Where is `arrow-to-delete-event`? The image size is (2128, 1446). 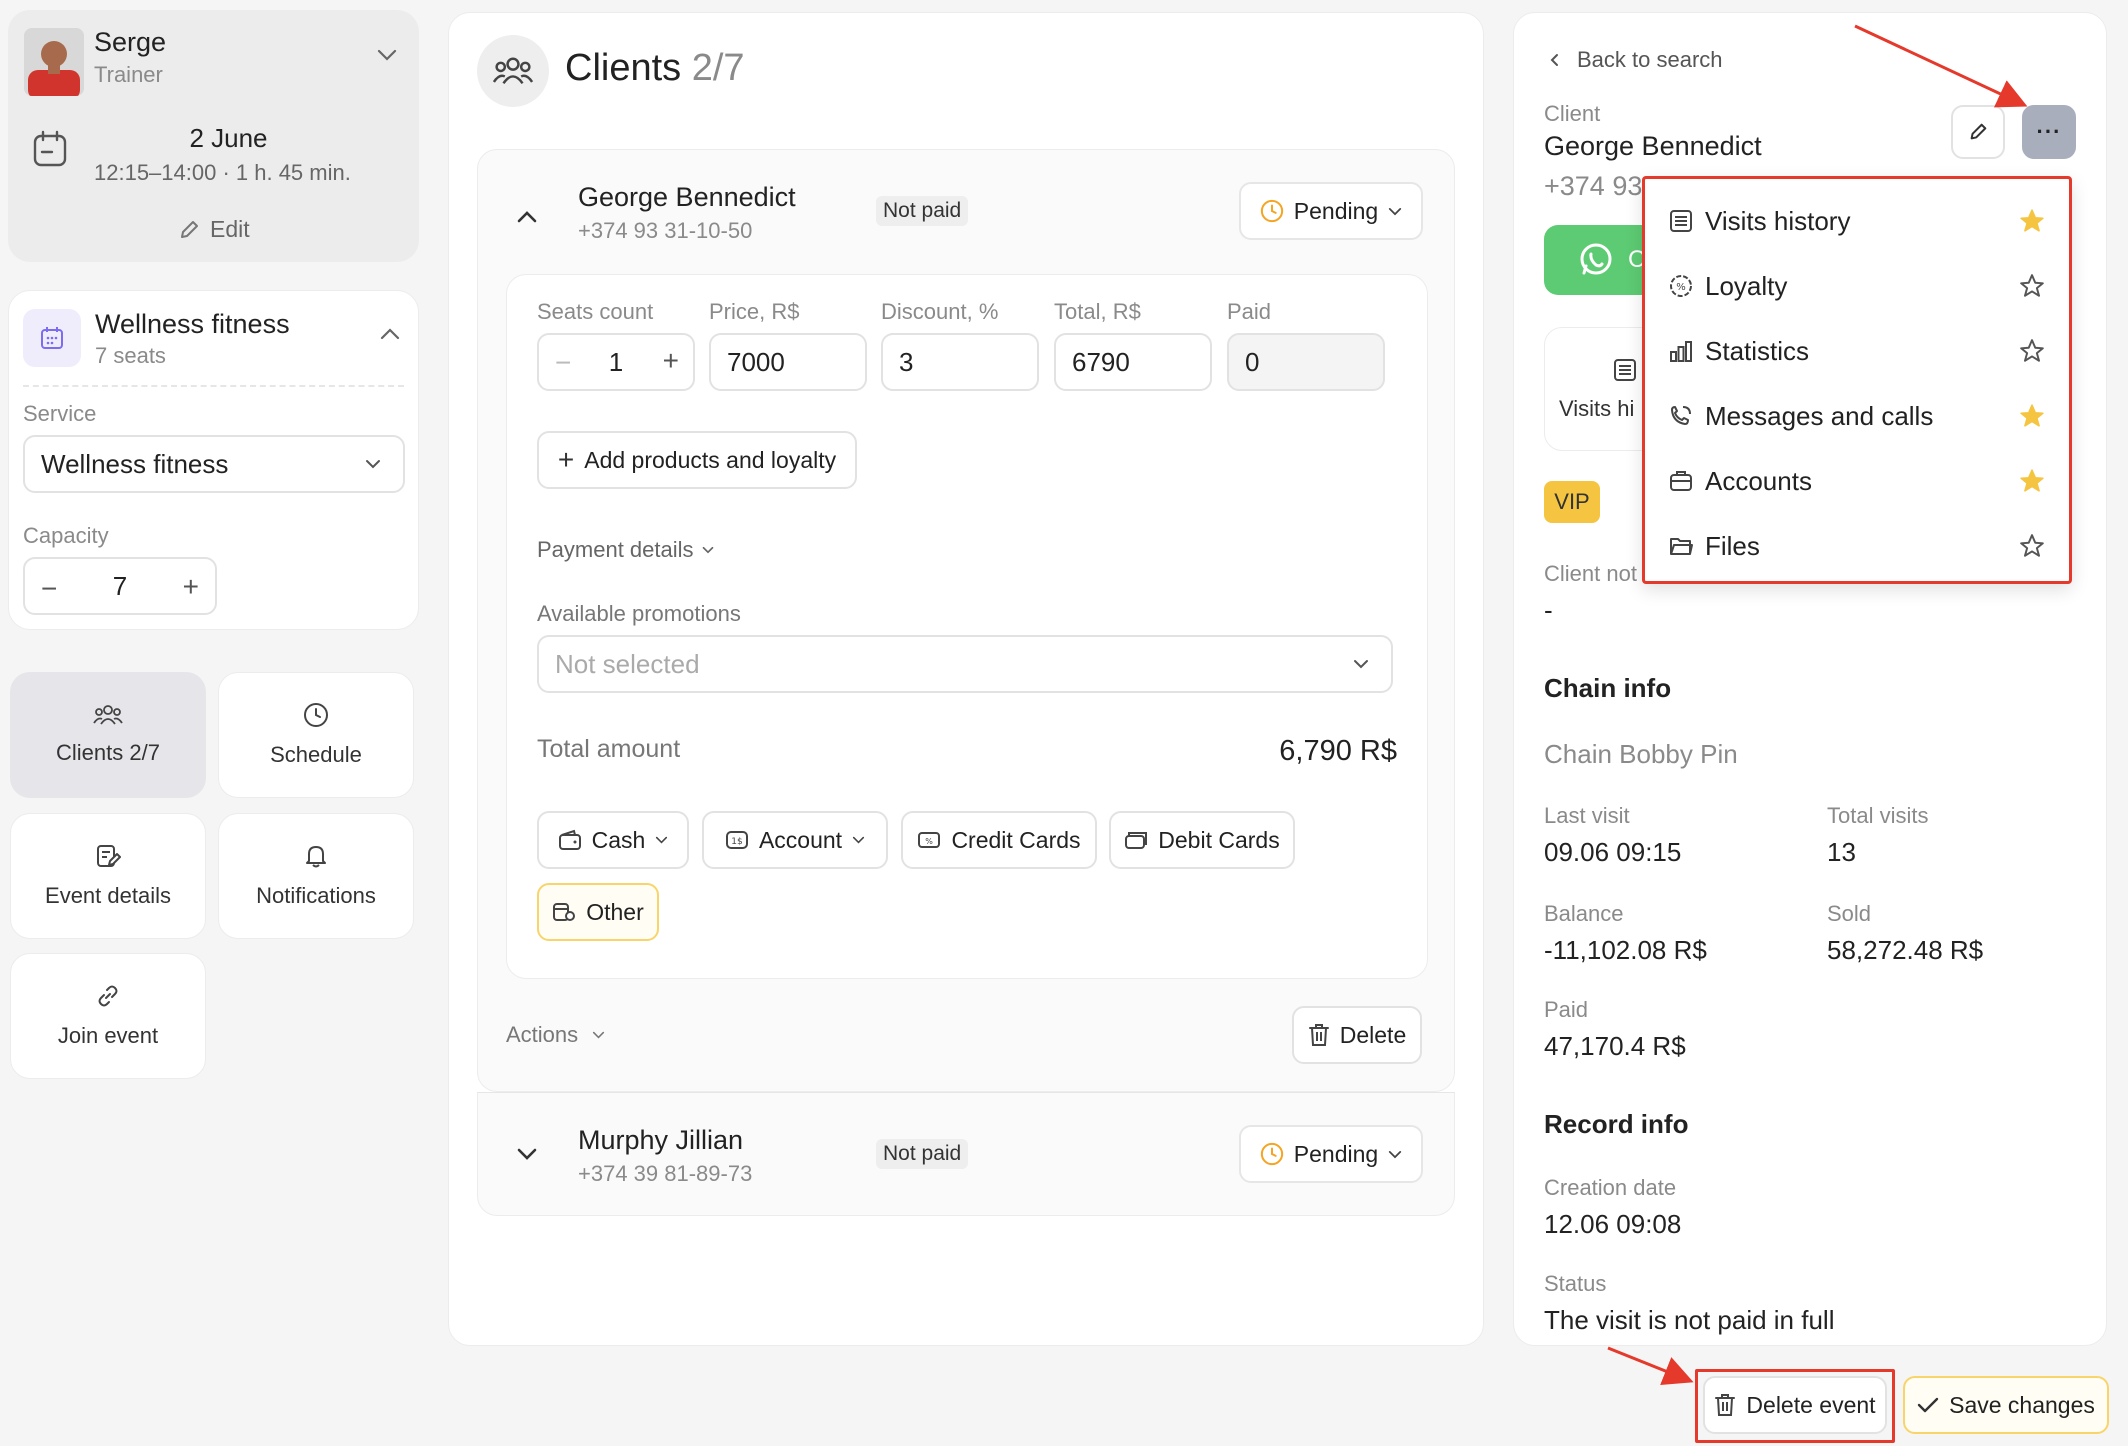
arrow-to-delete-event is located at coordinates (1650, 1366).